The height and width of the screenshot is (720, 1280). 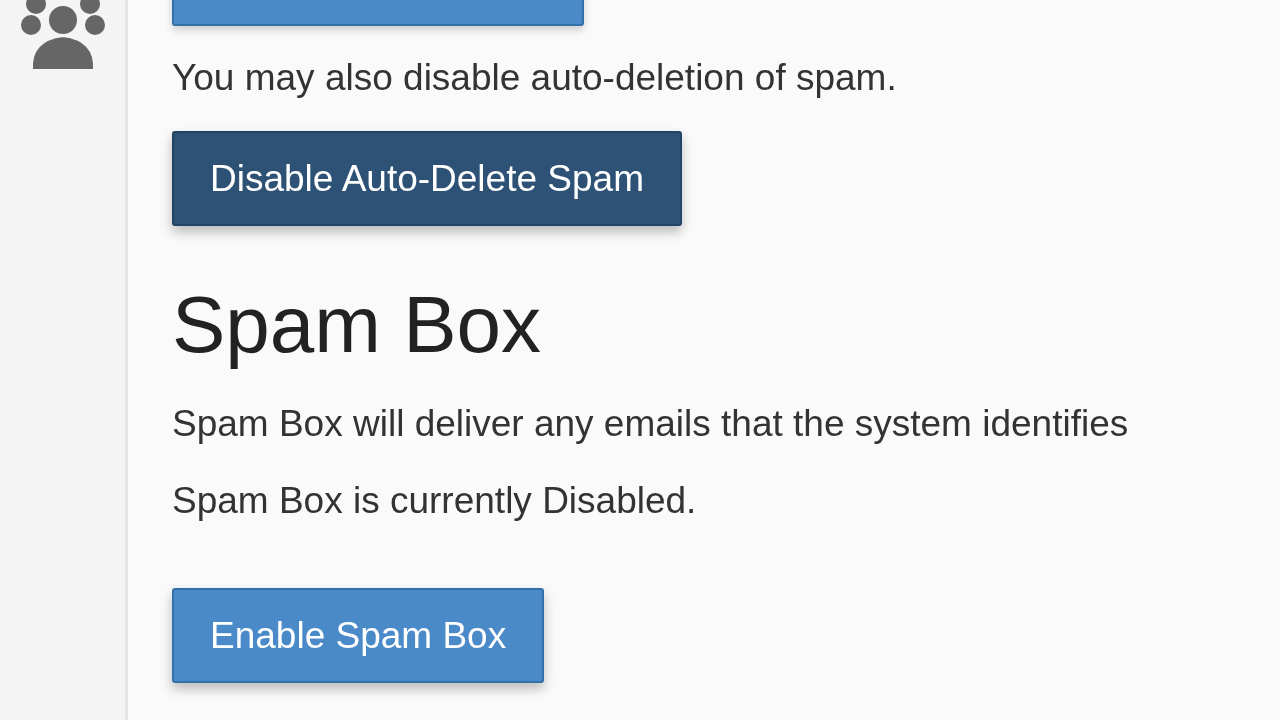 What do you see at coordinates (427, 178) in the screenshot?
I see `disable-button: Disable Auto-Delete Spam` at bounding box center [427, 178].